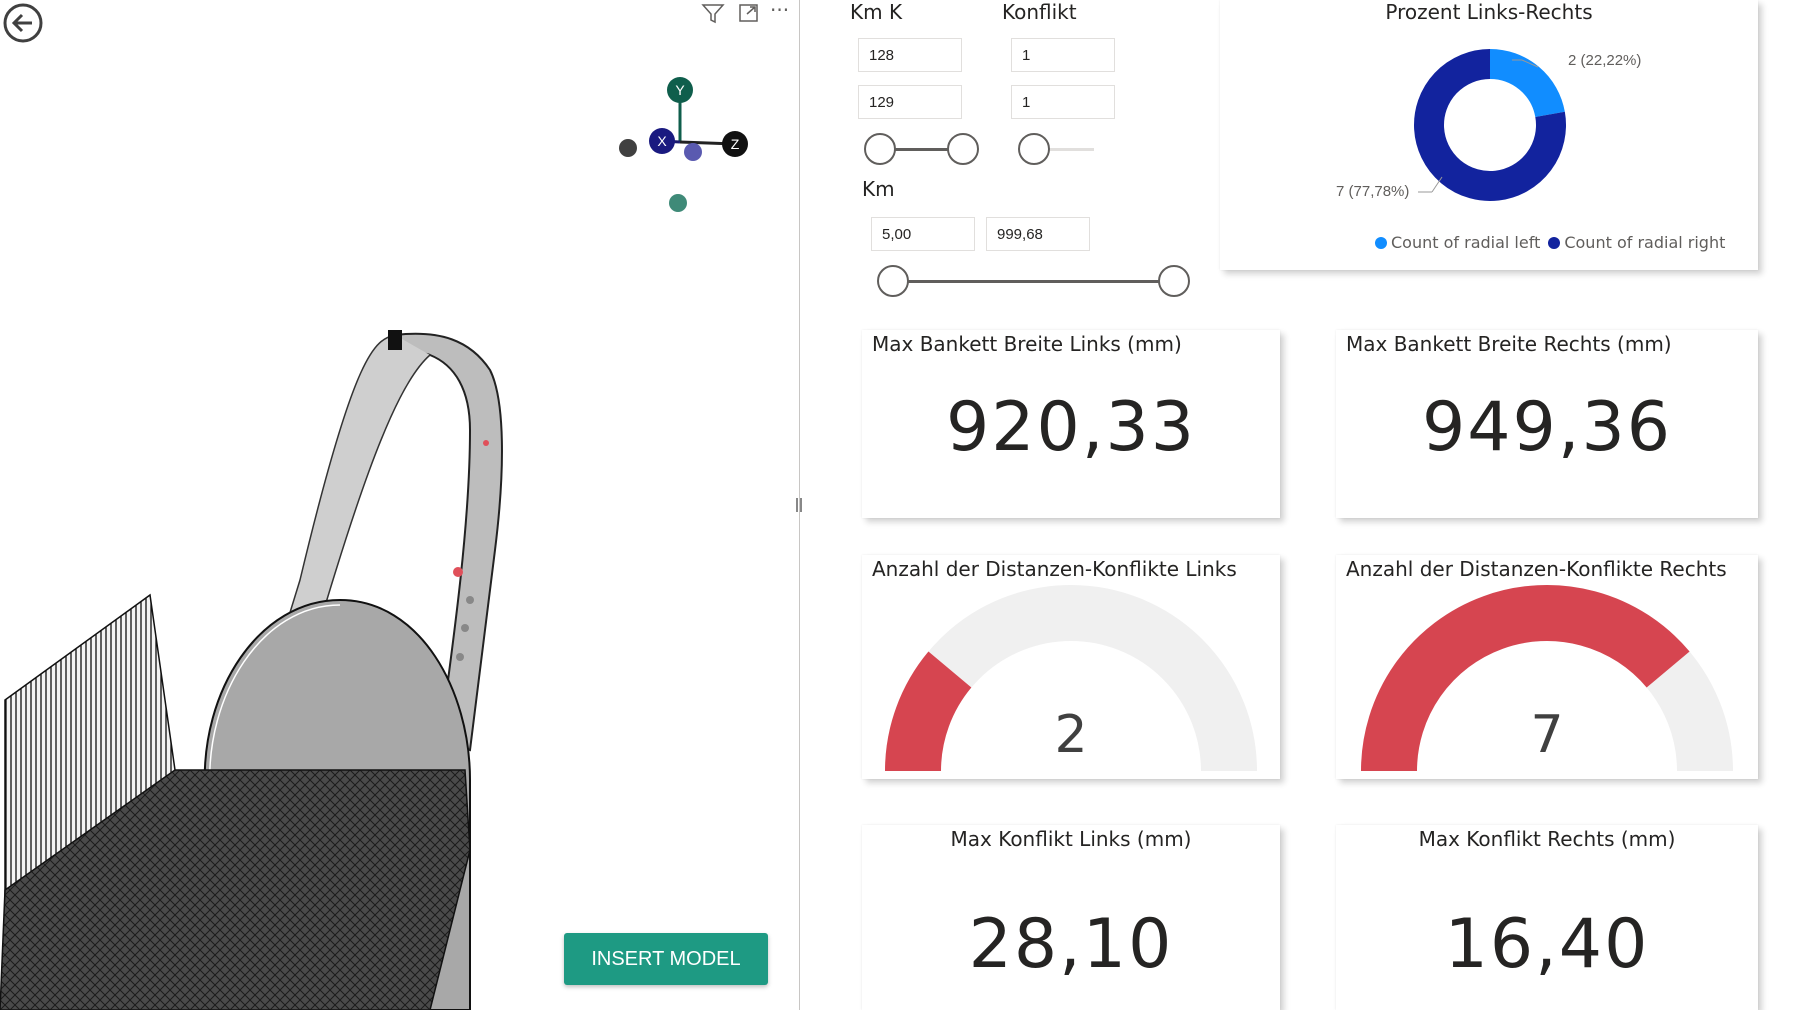 This screenshot has height=1010, width=1797. I want to click on card-title: Max Bankett Breite Rechts (mm), so click(1509, 344).